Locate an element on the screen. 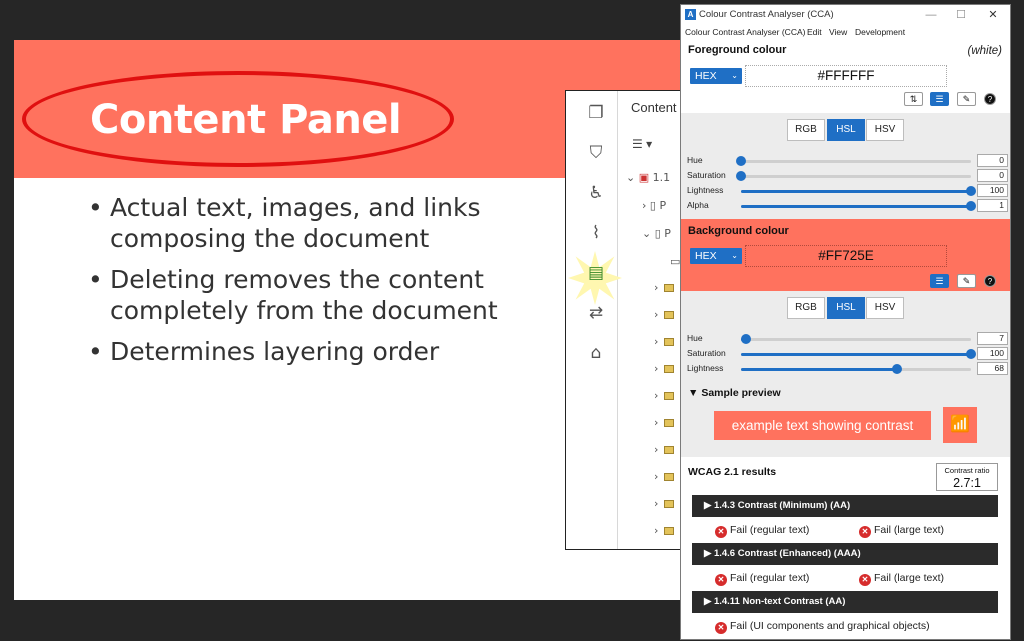  slider-row-saturation: Saturation 100 is located at coordinates (845, 354).